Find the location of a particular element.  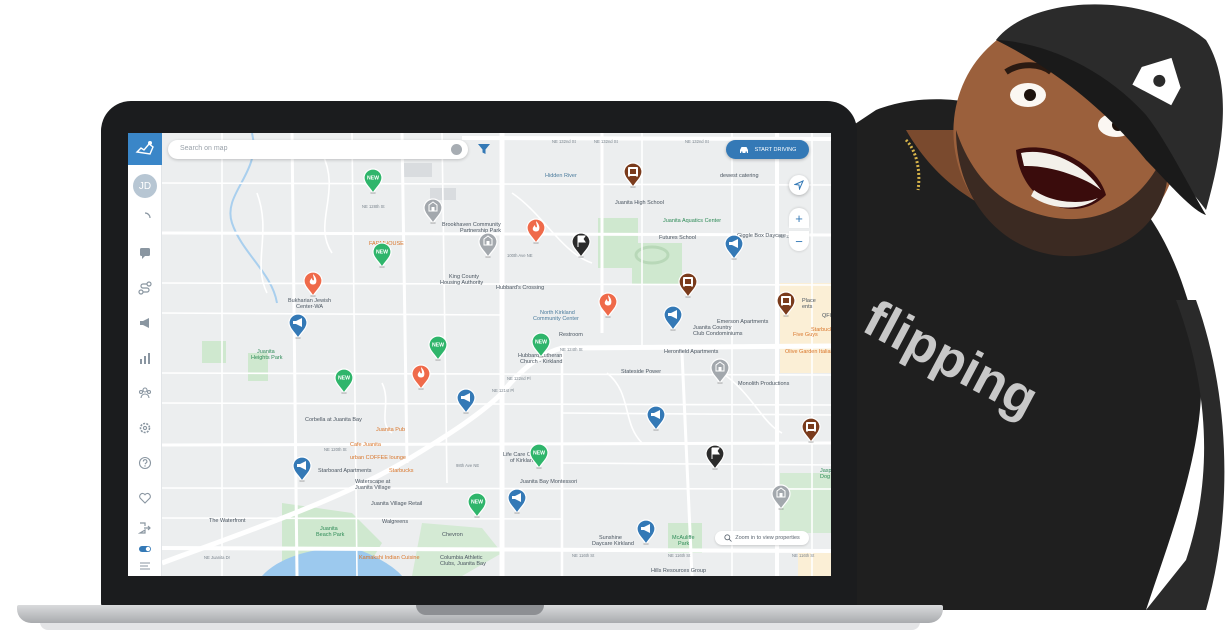

zoom-hint-text: Zoom in to view properties is located at coordinates (767, 538).